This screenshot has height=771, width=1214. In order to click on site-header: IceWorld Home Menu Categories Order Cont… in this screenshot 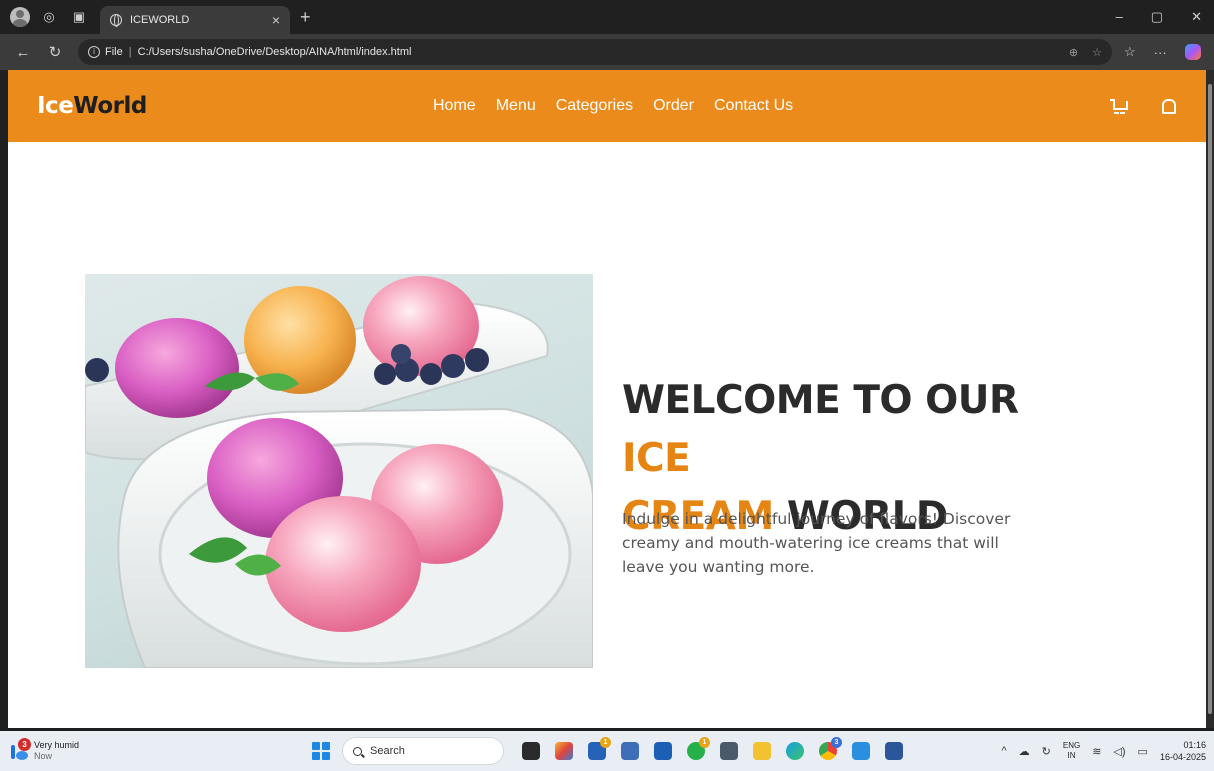, I will do `click(607, 106)`.